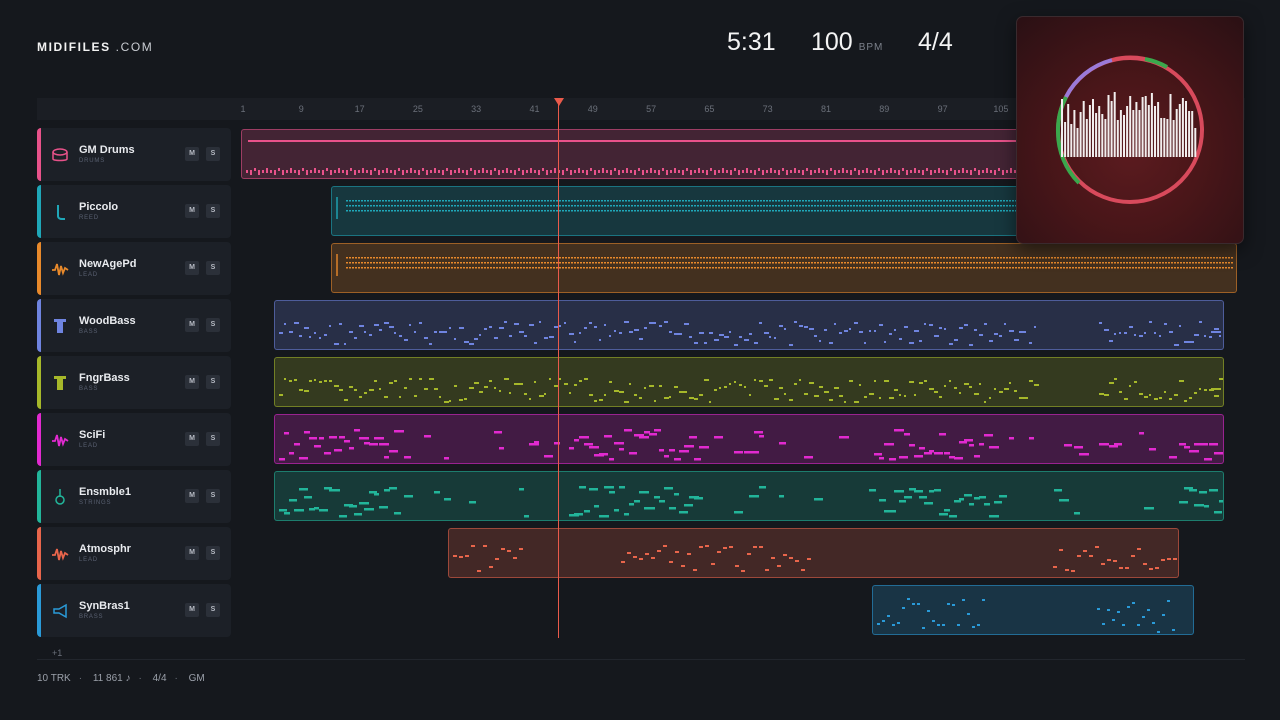 The width and height of the screenshot is (1280, 720). I want to click on track-row: FngrBass BASS M S, so click(641, 382).